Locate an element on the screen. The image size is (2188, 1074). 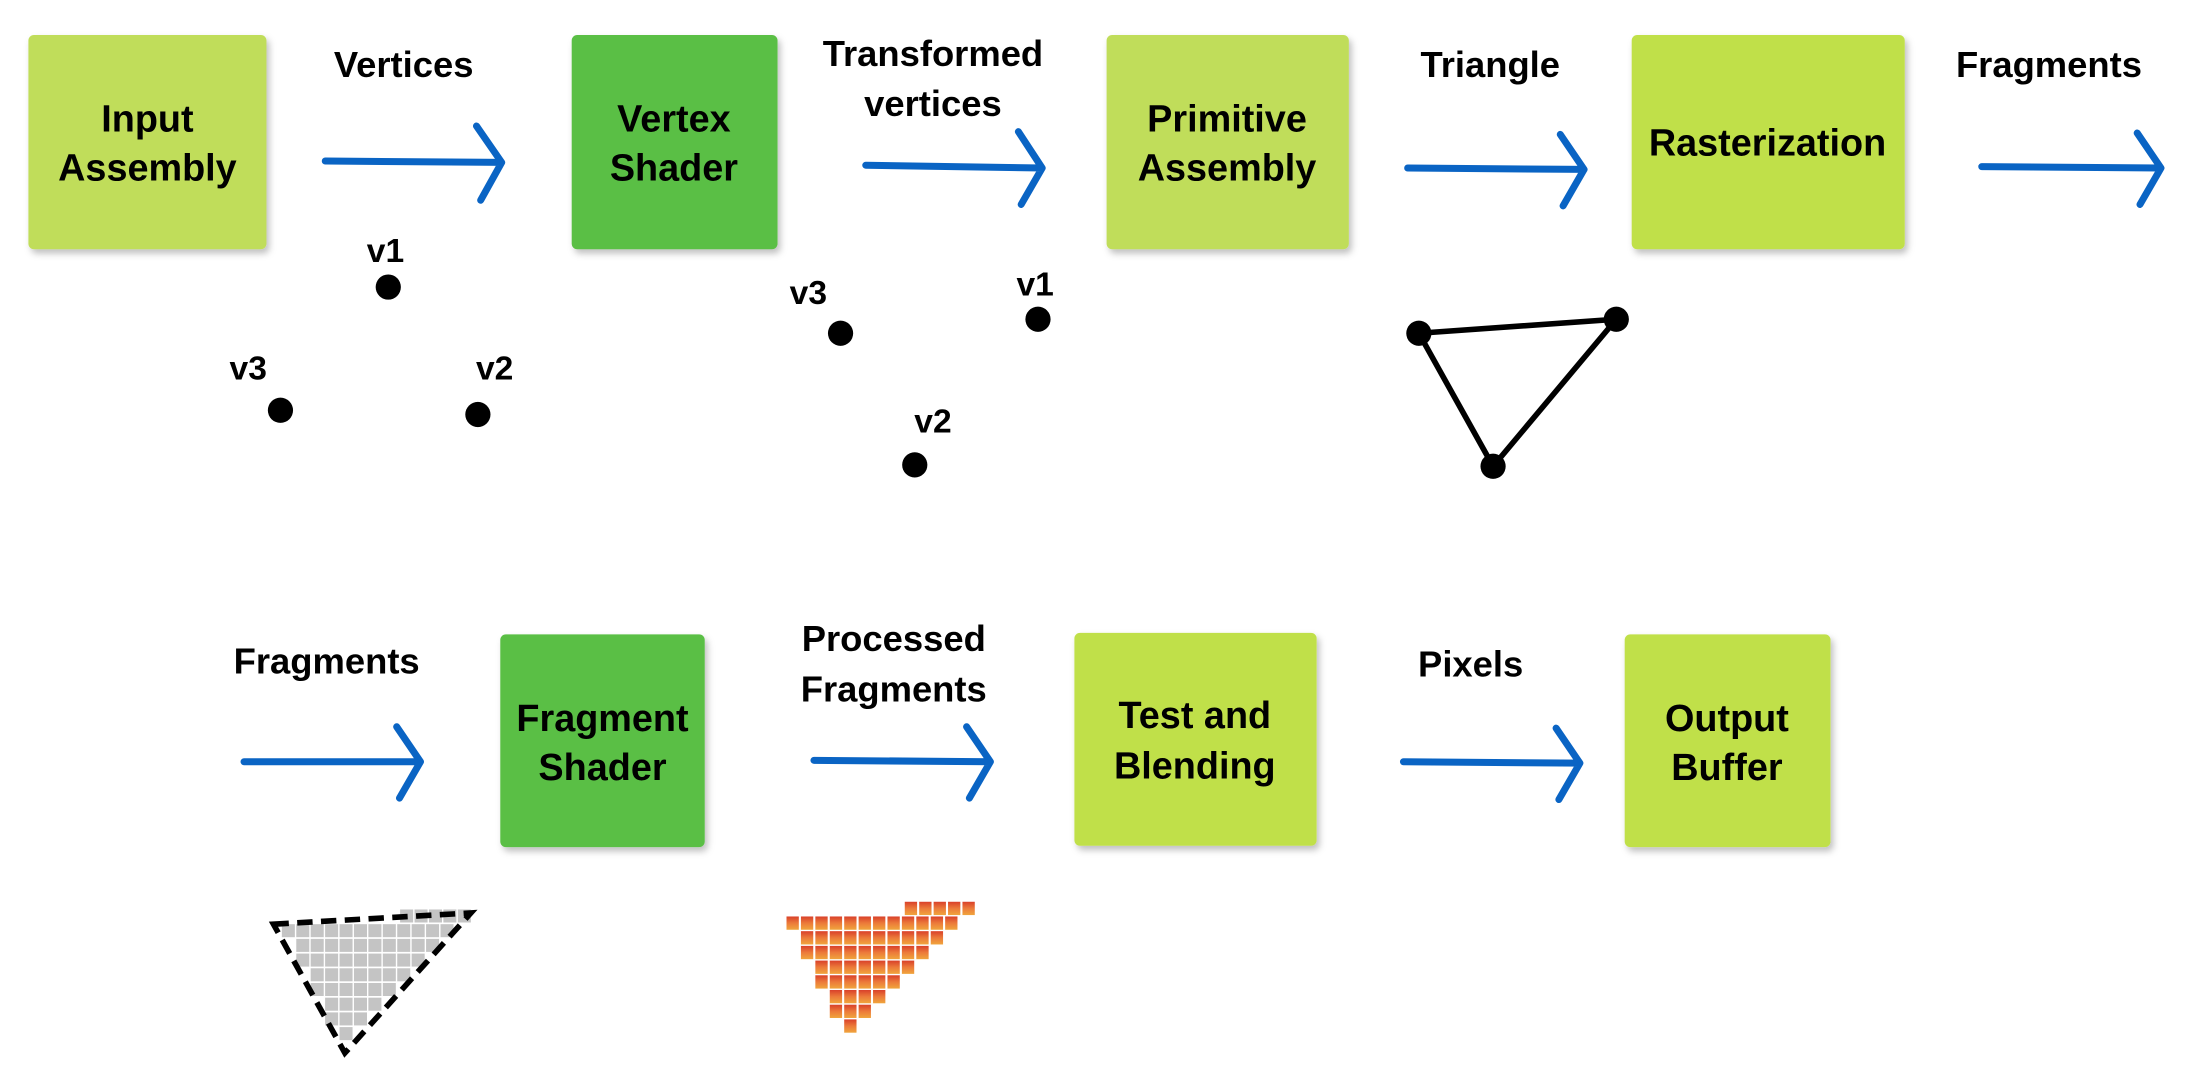
arrow-label: Fragments is located at coordinates (327, 661).